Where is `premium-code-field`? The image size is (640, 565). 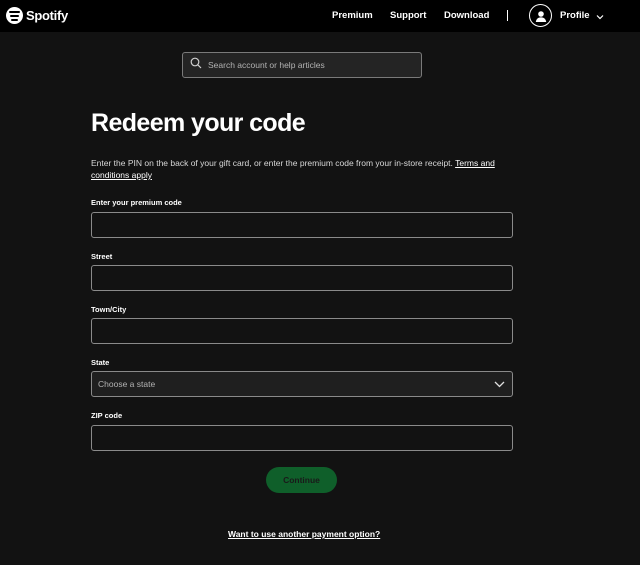
premium-code-field is located at coordinates (302, 225).